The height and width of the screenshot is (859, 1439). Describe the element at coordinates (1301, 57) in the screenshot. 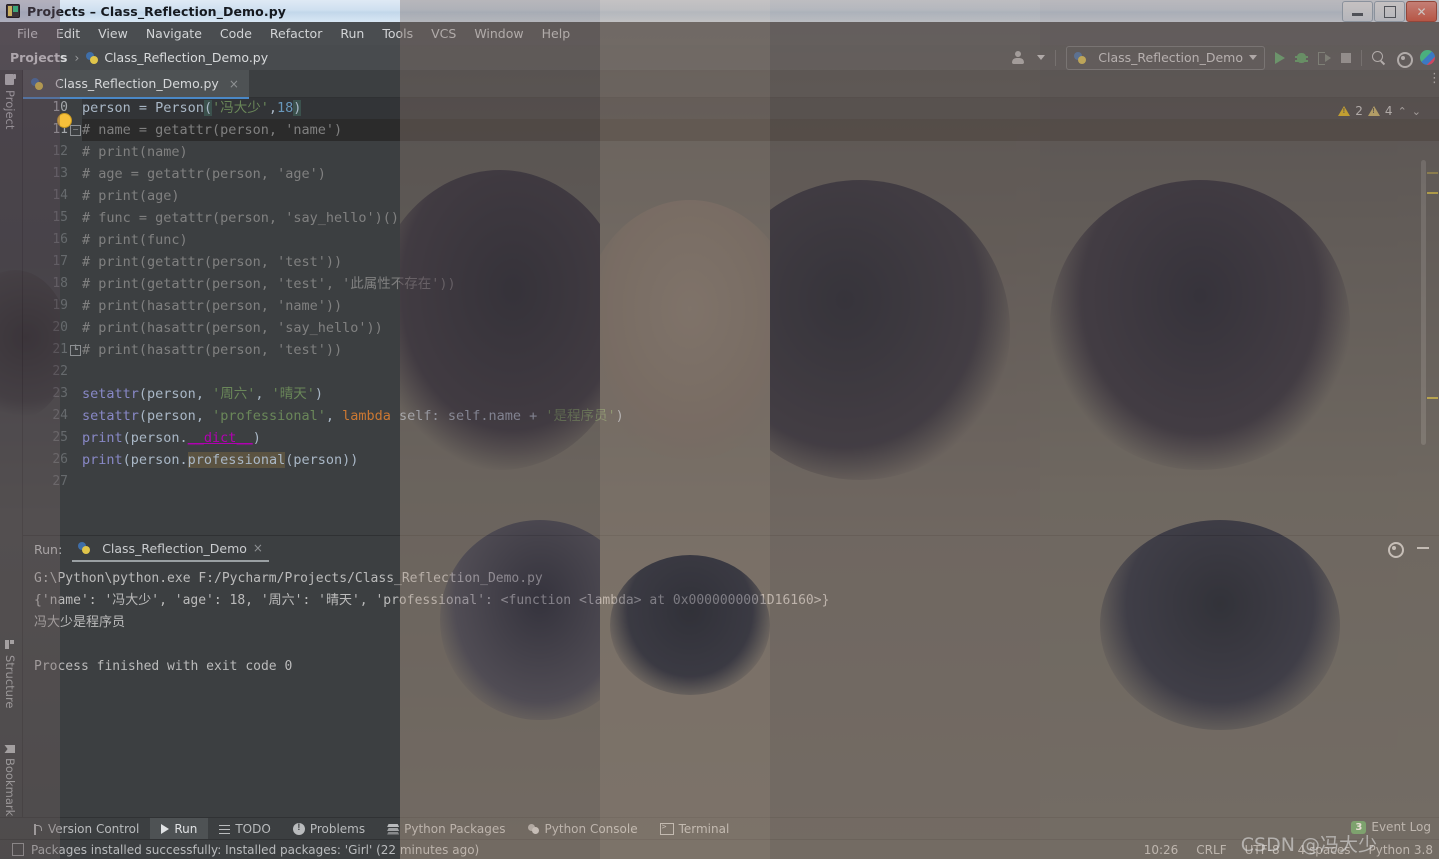

I see `debug-bug-icon` at that location.